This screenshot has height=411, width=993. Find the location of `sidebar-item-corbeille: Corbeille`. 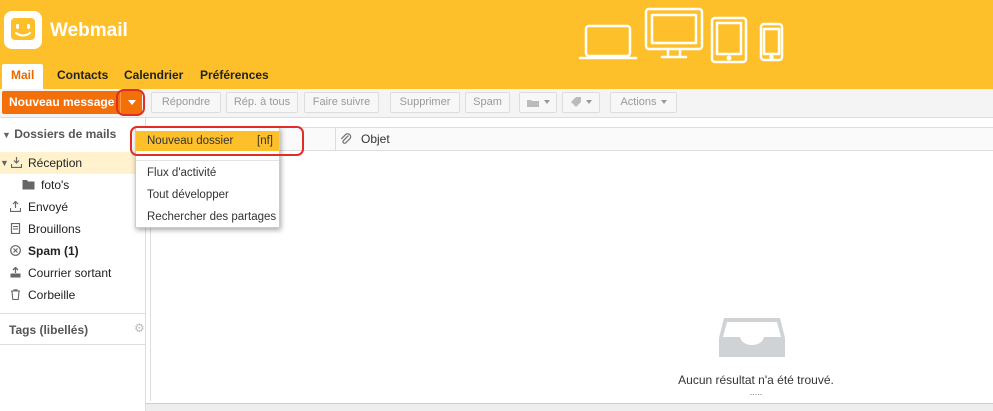

sidebar-item-corbeille: Corbeille is located at coordinates (73, 295).